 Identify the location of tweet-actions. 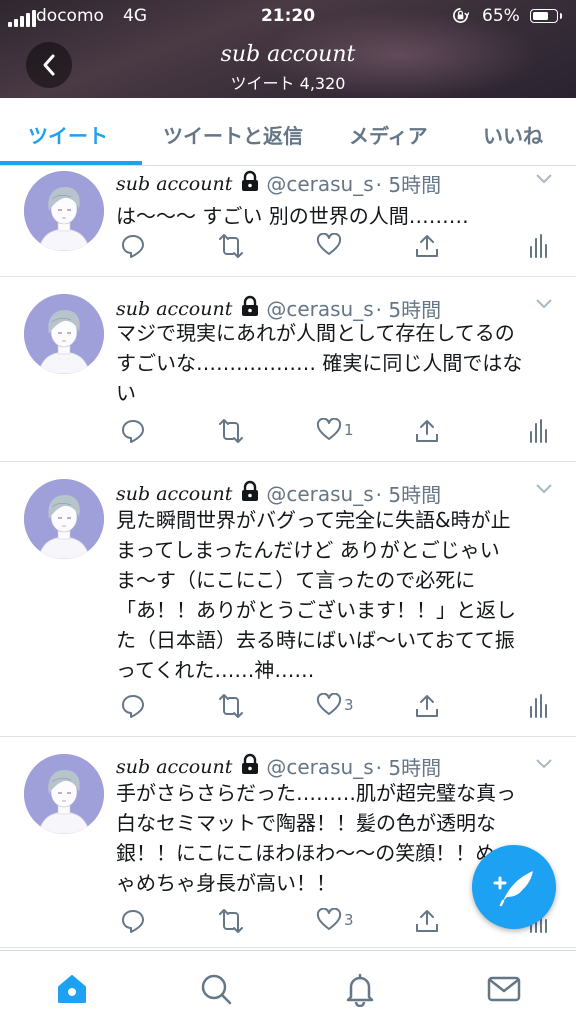
(288, 248).